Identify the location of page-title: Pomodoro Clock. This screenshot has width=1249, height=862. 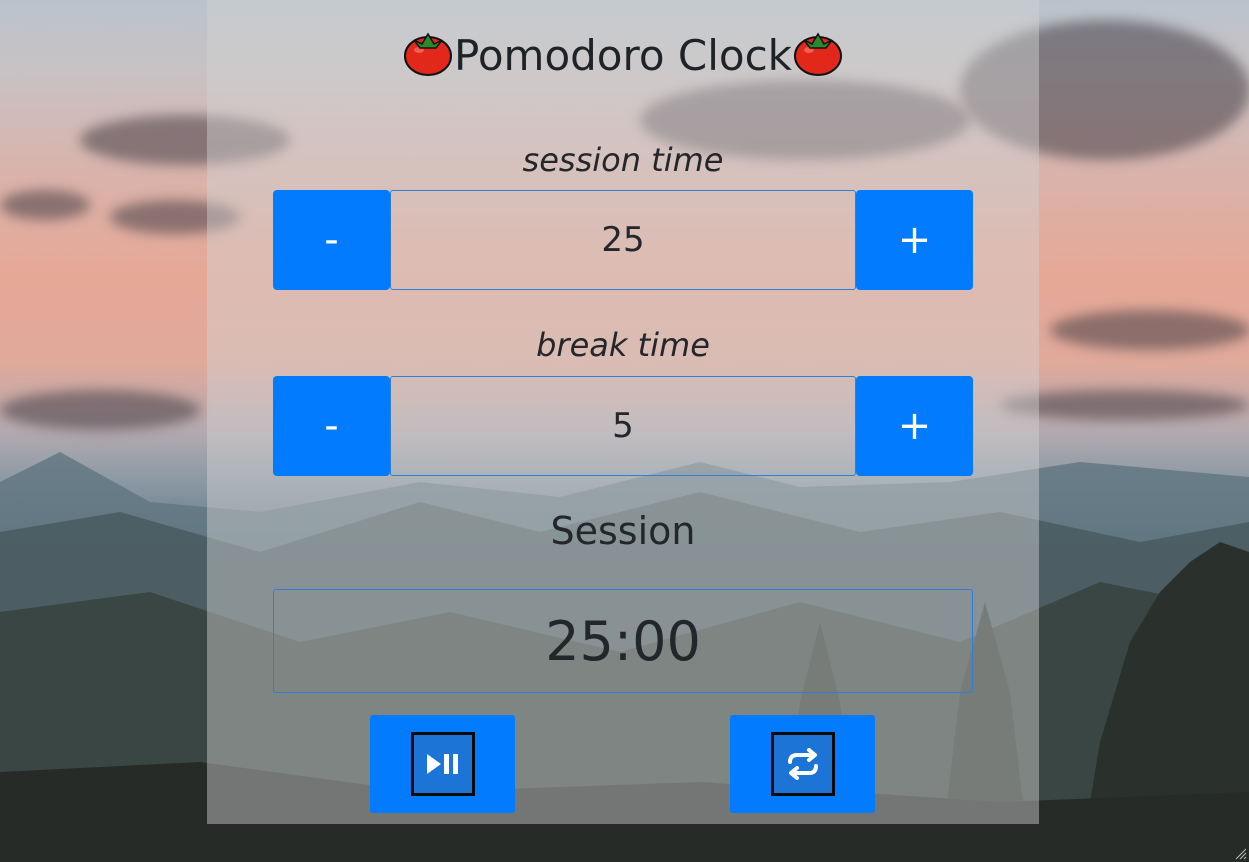
(623, 55).